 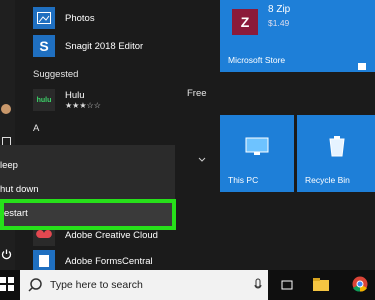 I want to click on search-icon, so click(x=35, y=287).